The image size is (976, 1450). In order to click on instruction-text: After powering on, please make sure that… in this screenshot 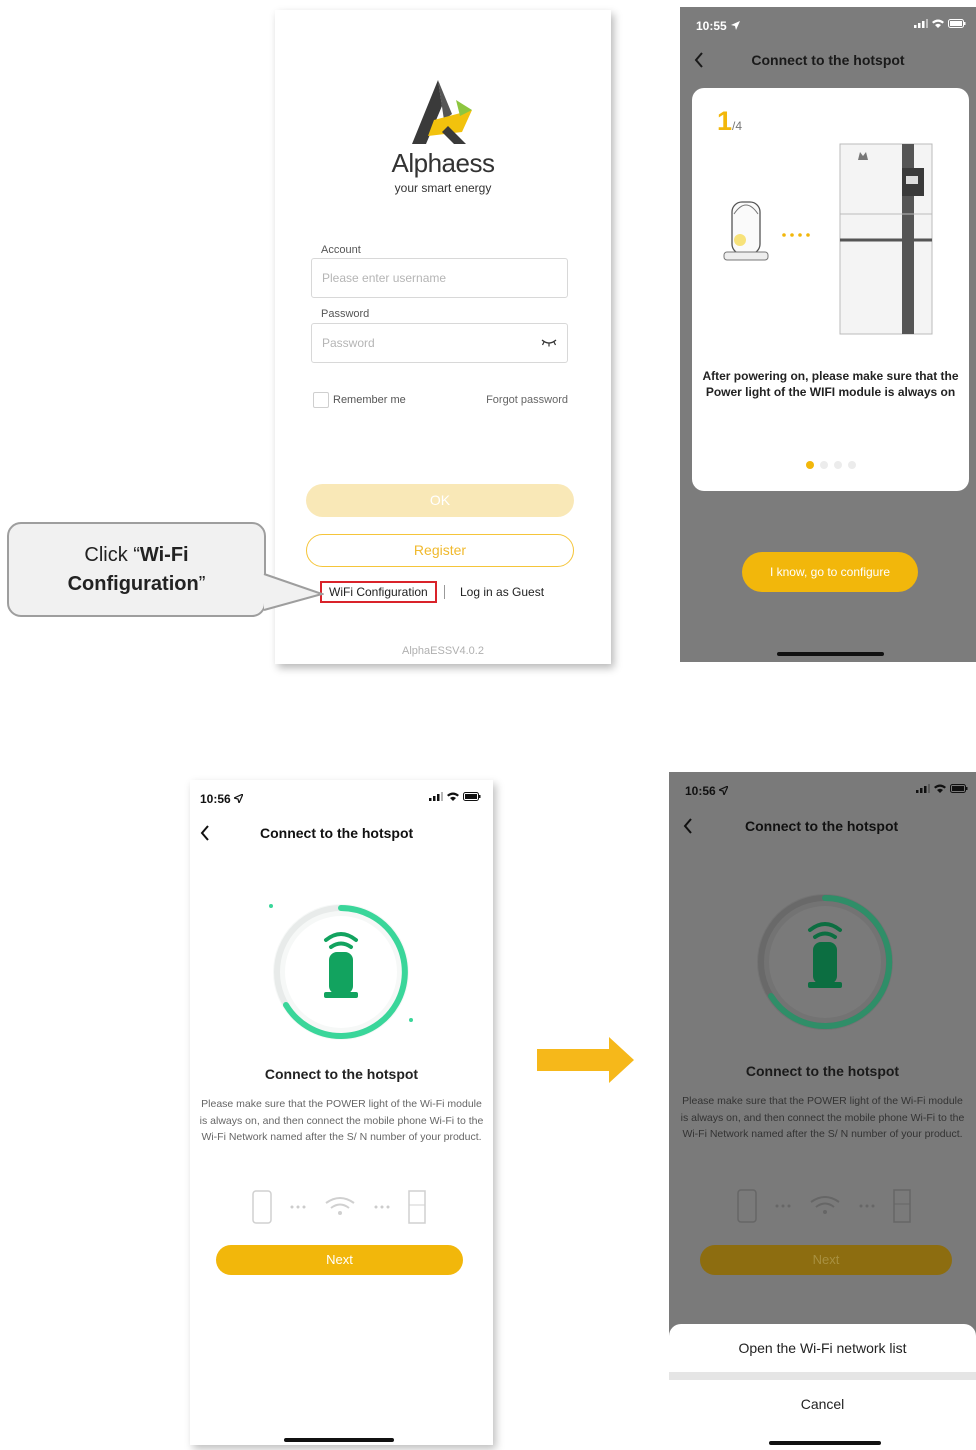, I will do `click(830, 384)`.